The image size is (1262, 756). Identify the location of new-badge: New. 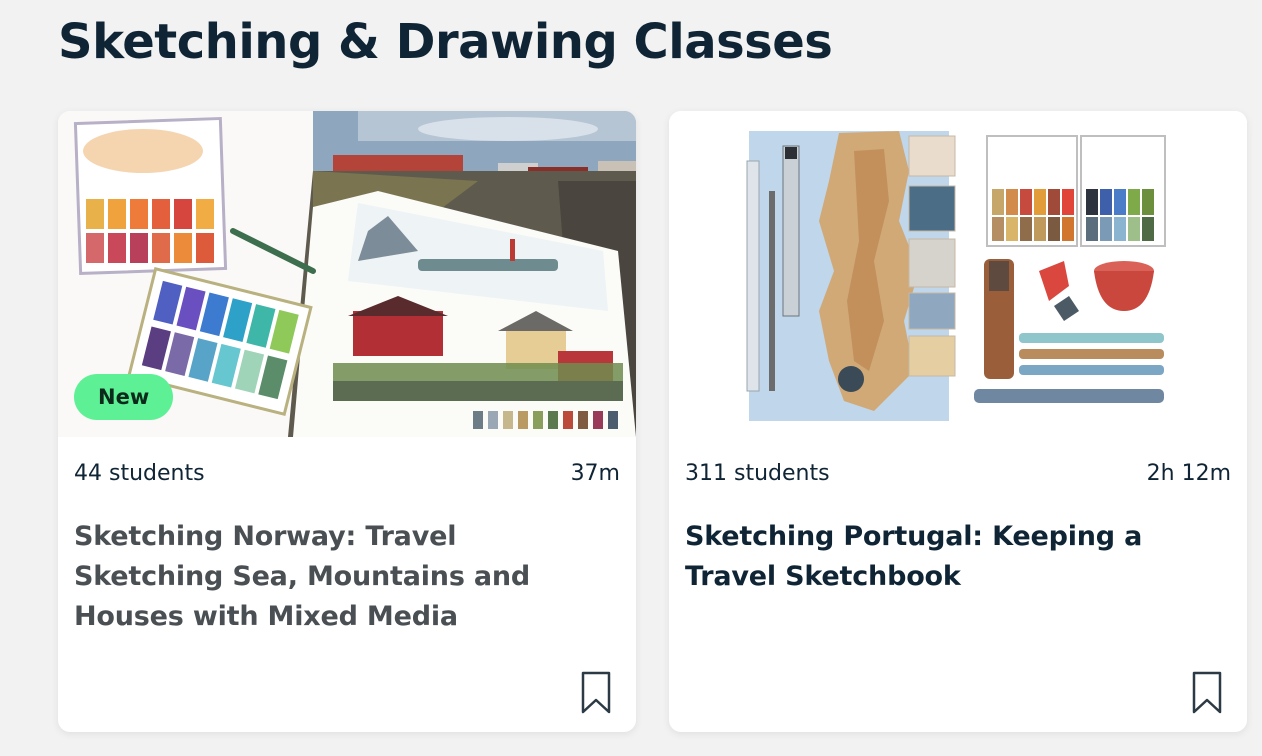
(124, 397).